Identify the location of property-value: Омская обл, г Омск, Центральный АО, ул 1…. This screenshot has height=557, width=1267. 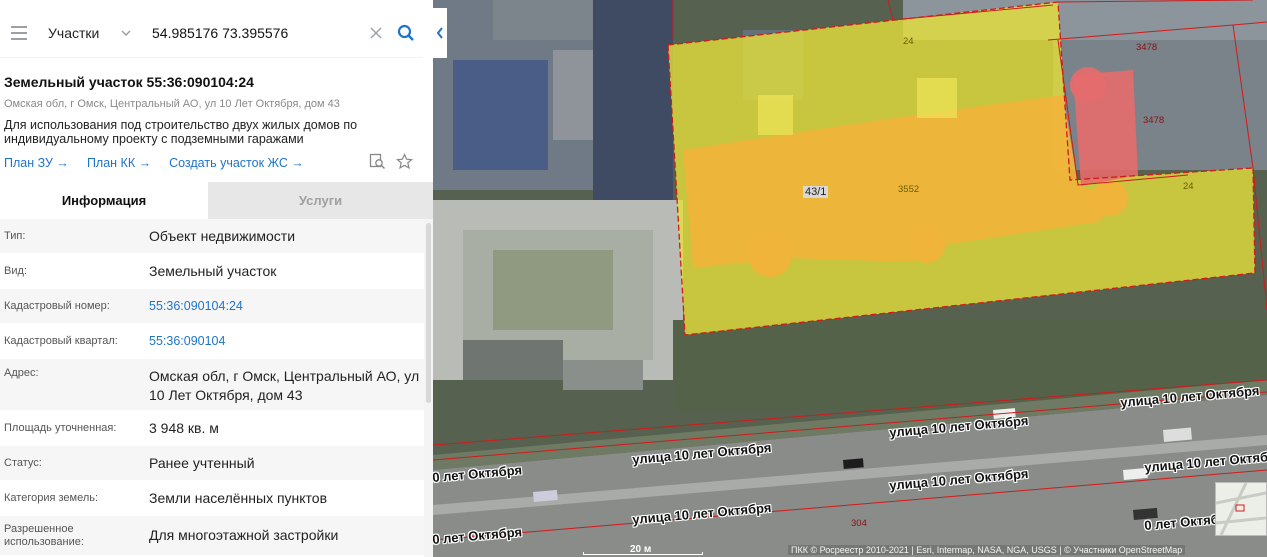
(284, 385).